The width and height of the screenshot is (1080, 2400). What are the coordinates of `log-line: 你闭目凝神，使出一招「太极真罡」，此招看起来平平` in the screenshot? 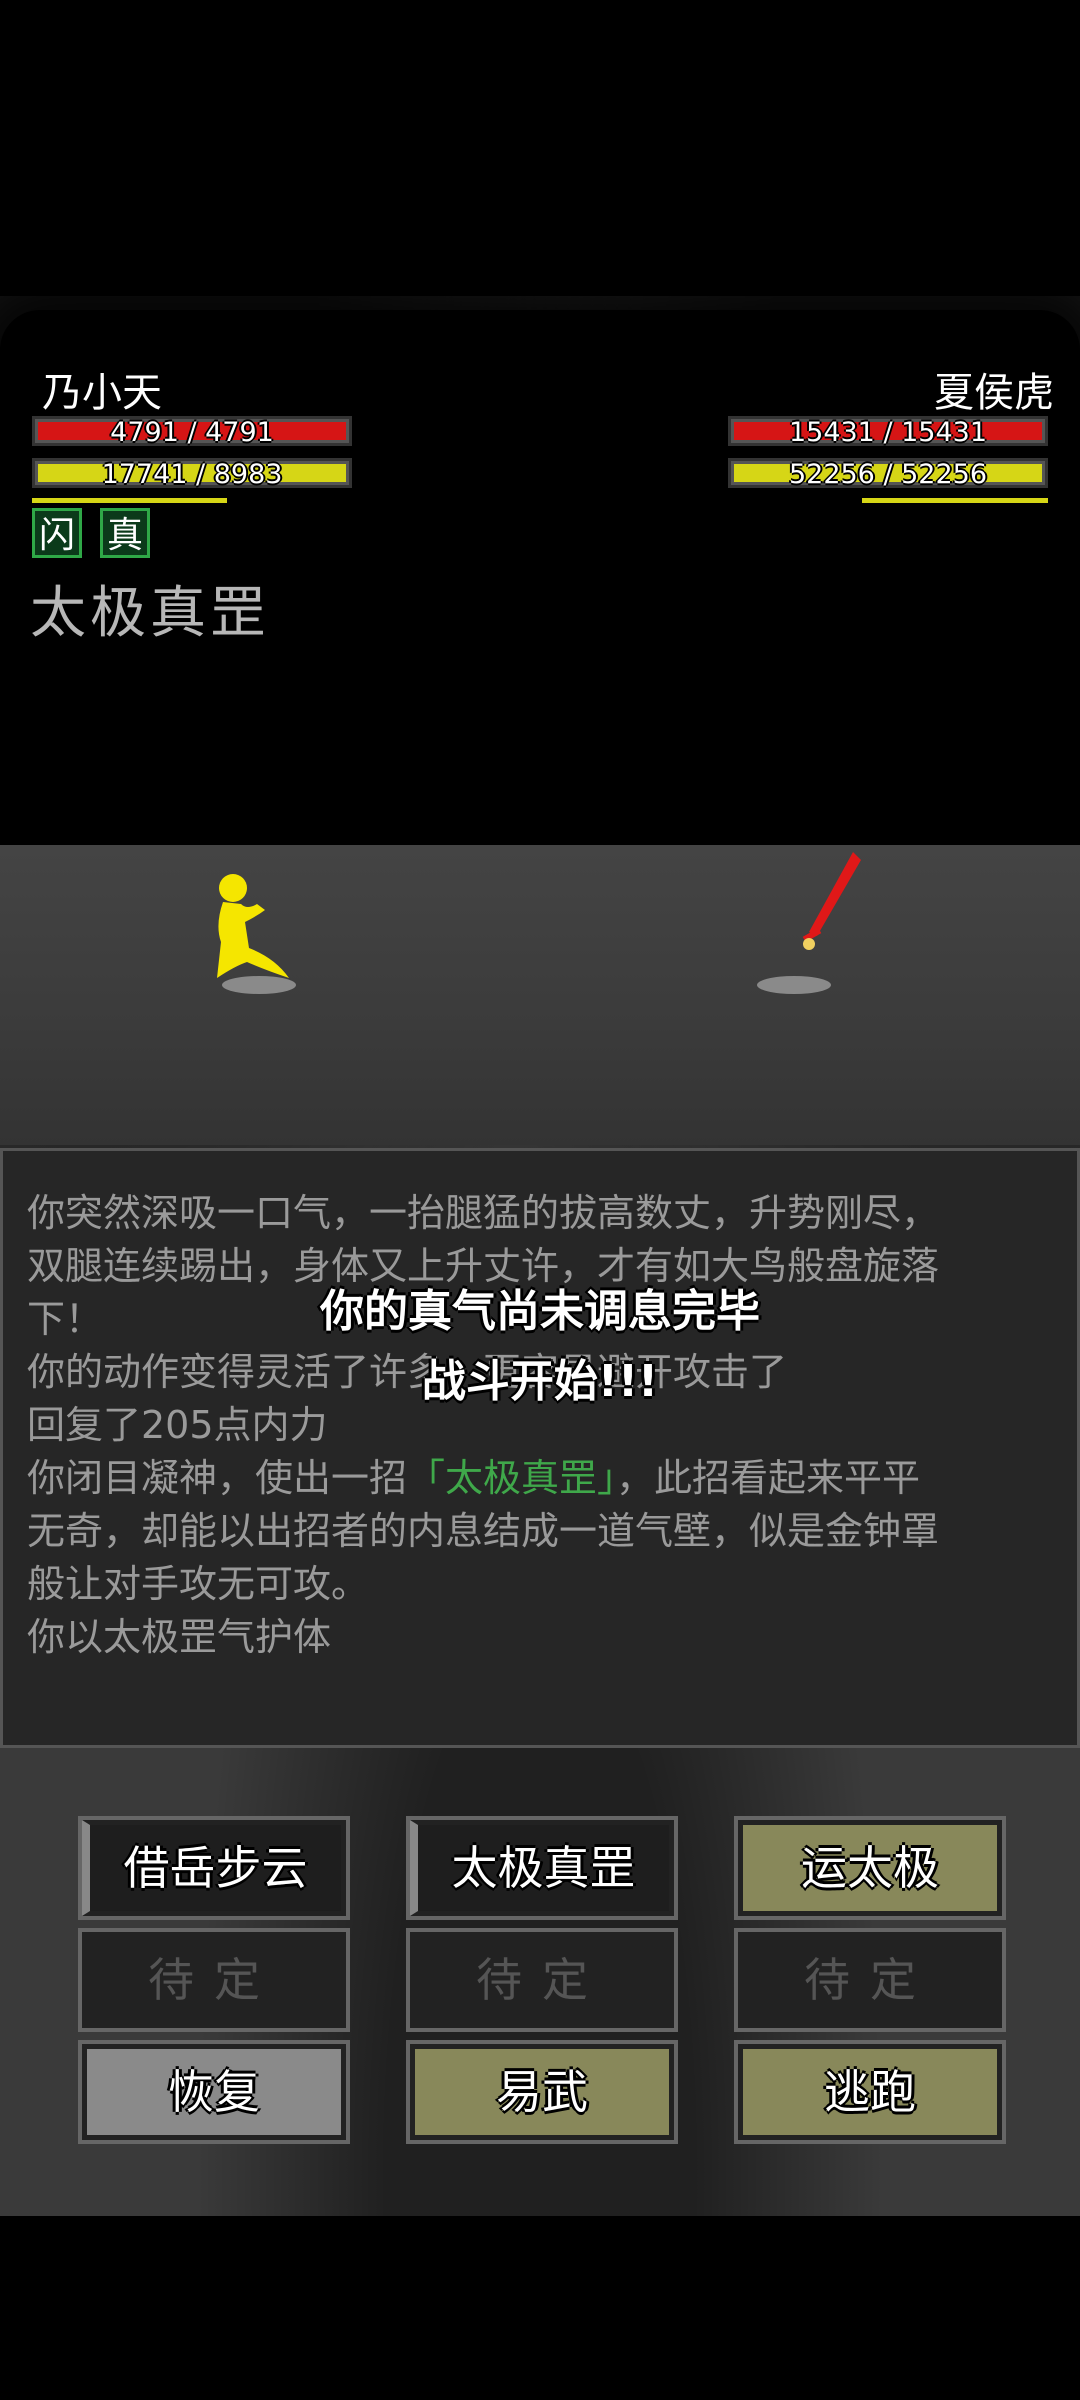 It's located at (540, 1478).